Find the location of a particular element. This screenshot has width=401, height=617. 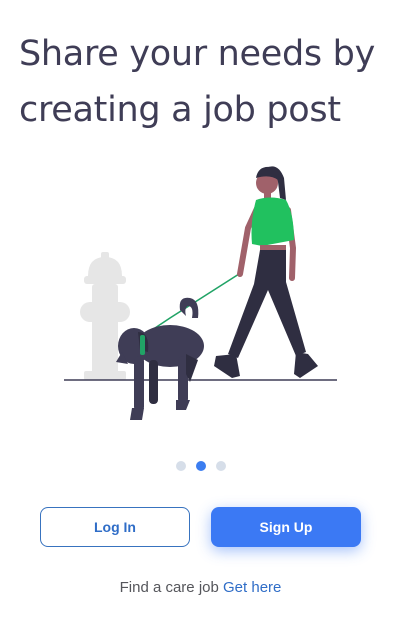

signup-button: Sign Up is located at coordinates (286, 527).